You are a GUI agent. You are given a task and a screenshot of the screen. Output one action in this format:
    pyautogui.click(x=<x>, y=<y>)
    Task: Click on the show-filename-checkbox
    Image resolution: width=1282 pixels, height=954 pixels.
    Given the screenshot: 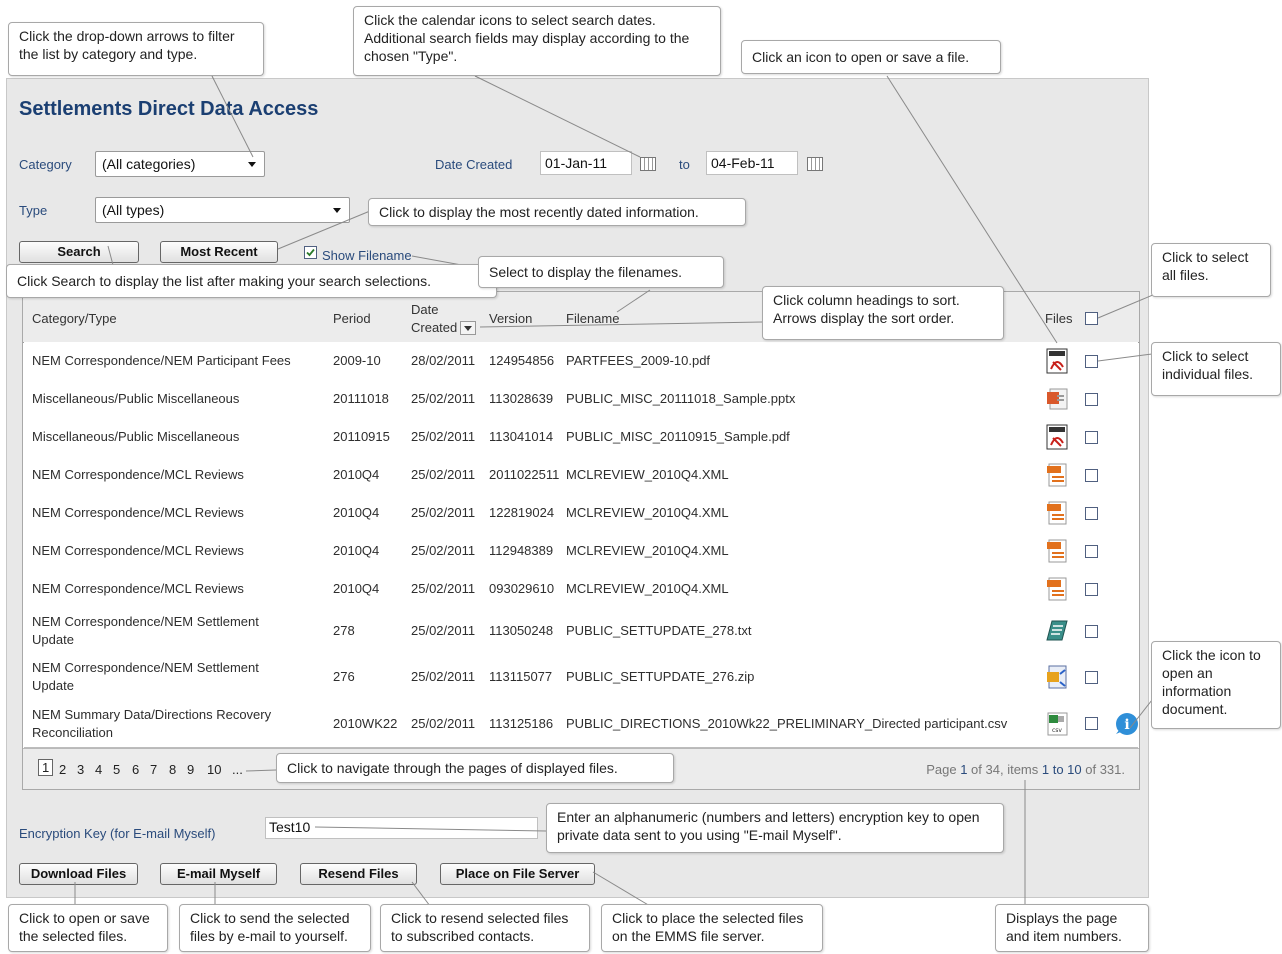 What is the action you would take?
    pyautogui.click(x=310, y=252)
    